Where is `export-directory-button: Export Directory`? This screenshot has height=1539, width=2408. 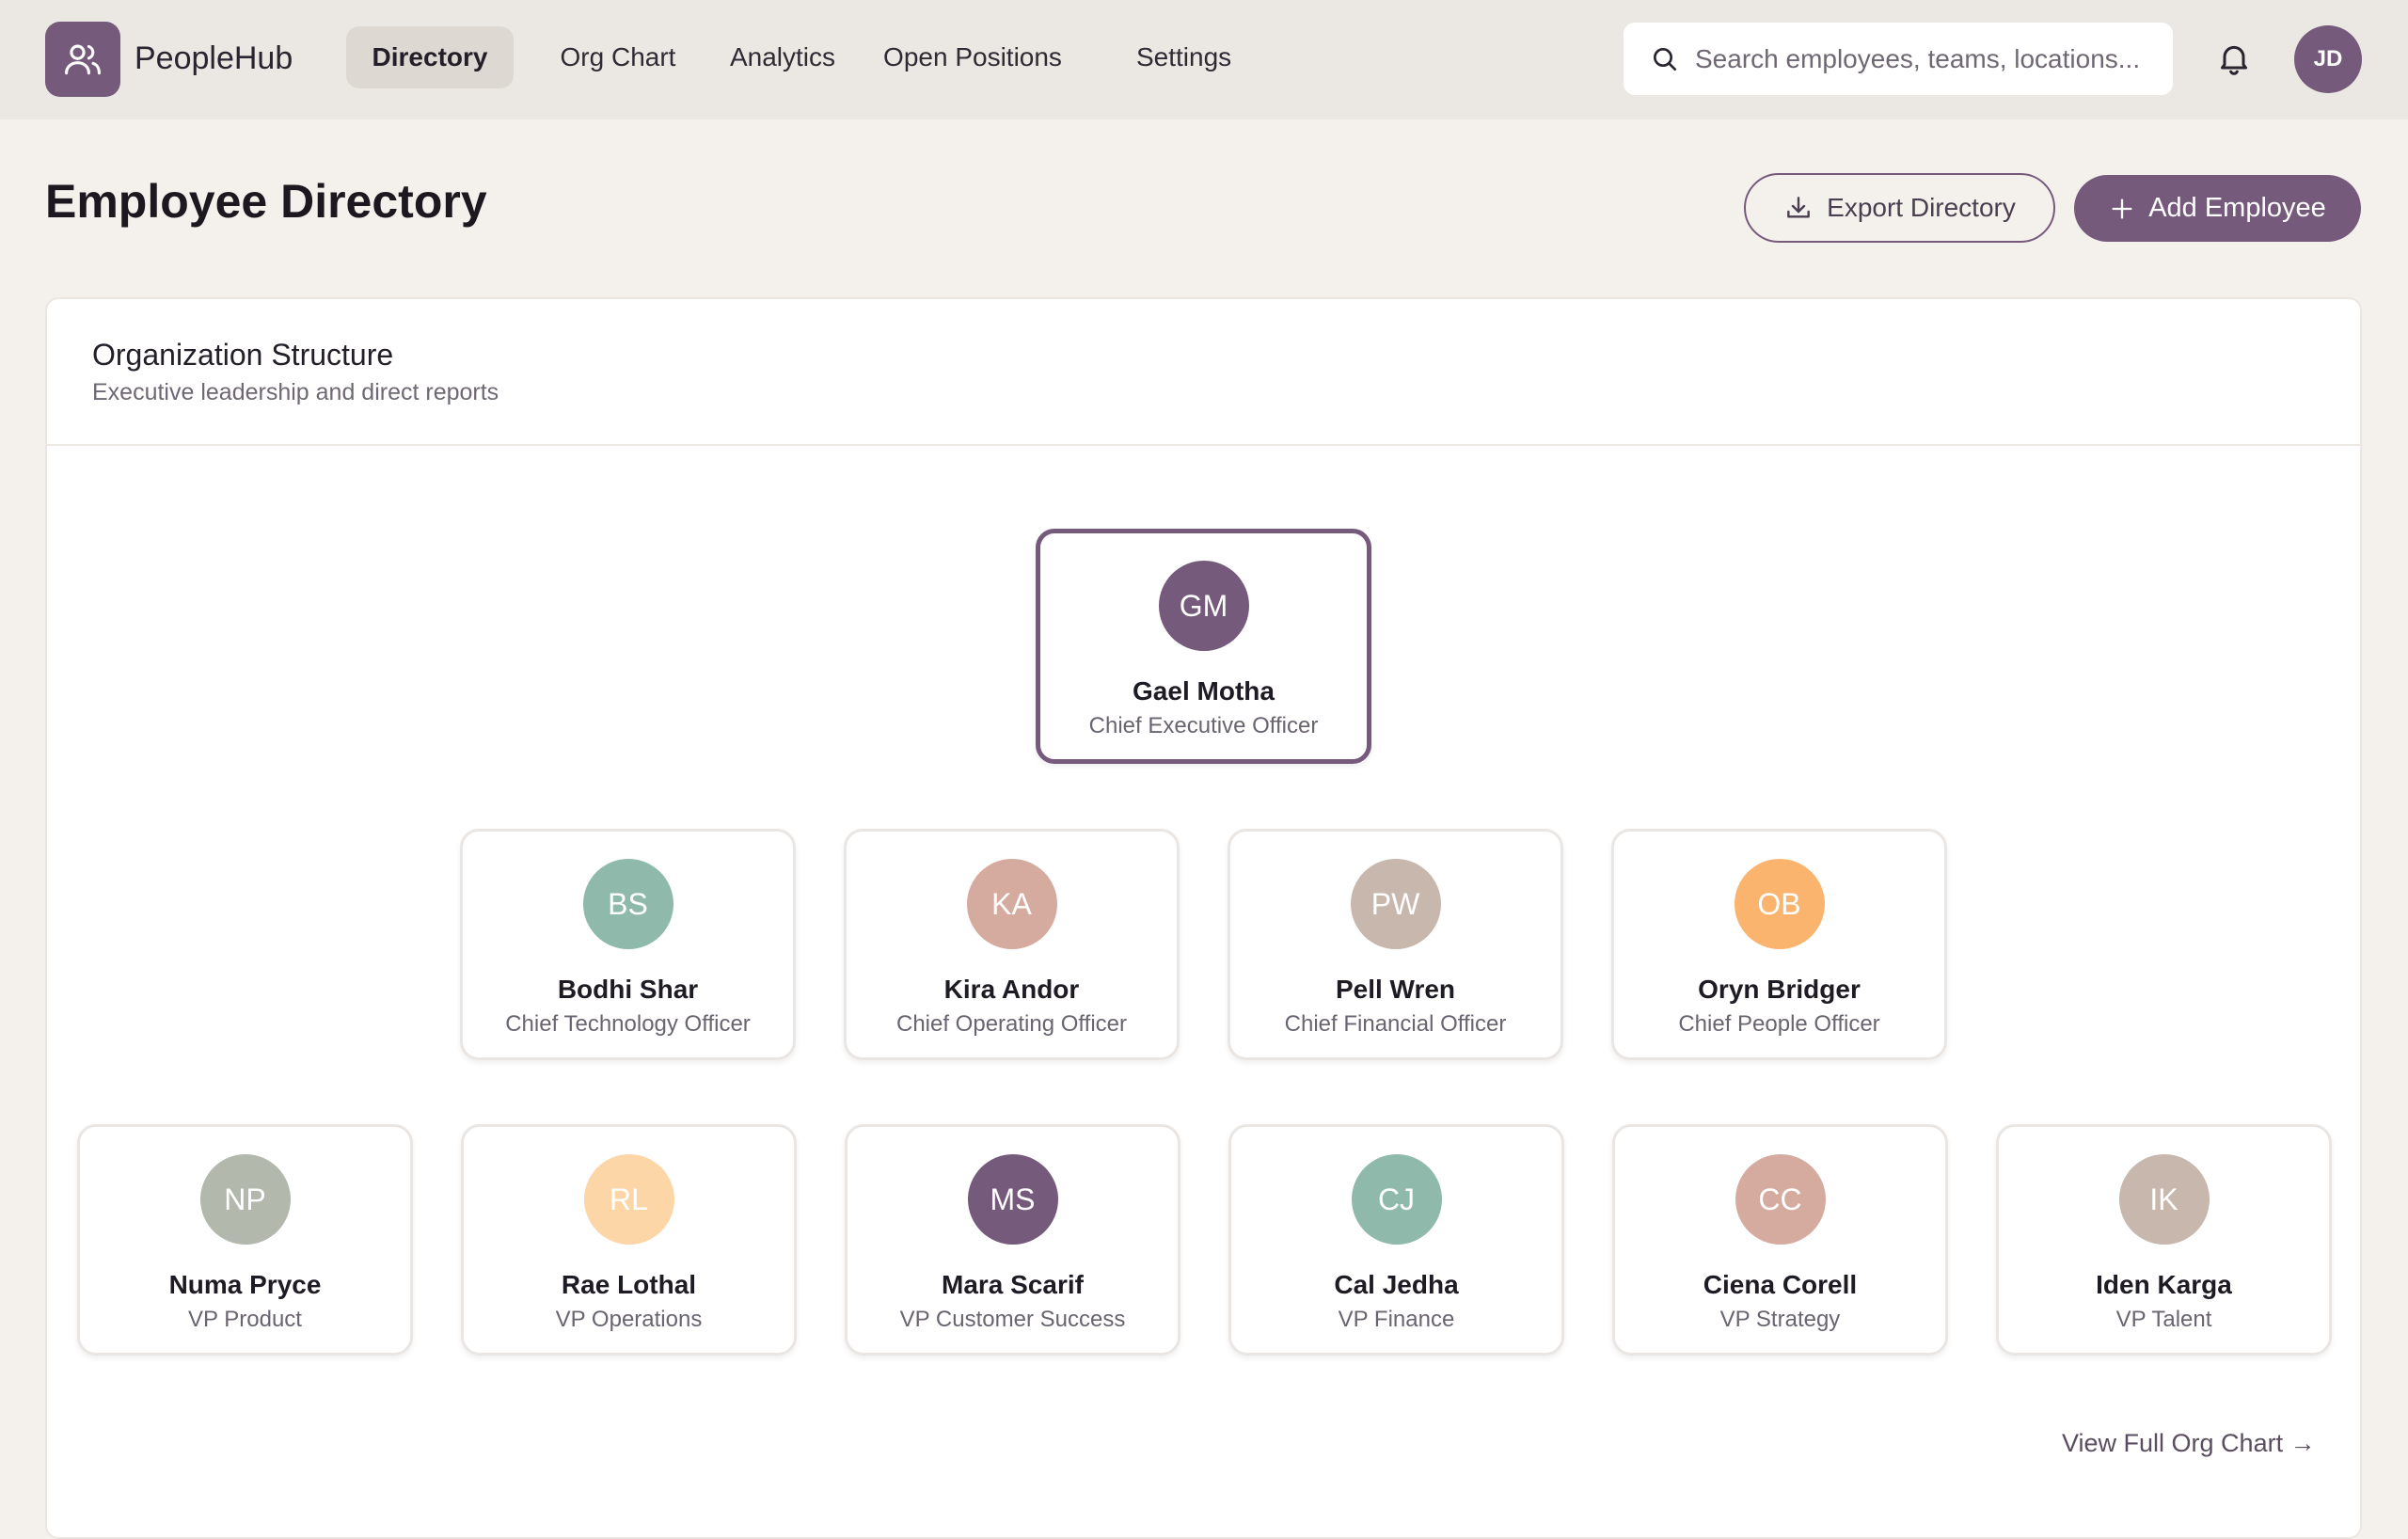 export-directory-button: Export Directory is located at coordinates (1900, 208).